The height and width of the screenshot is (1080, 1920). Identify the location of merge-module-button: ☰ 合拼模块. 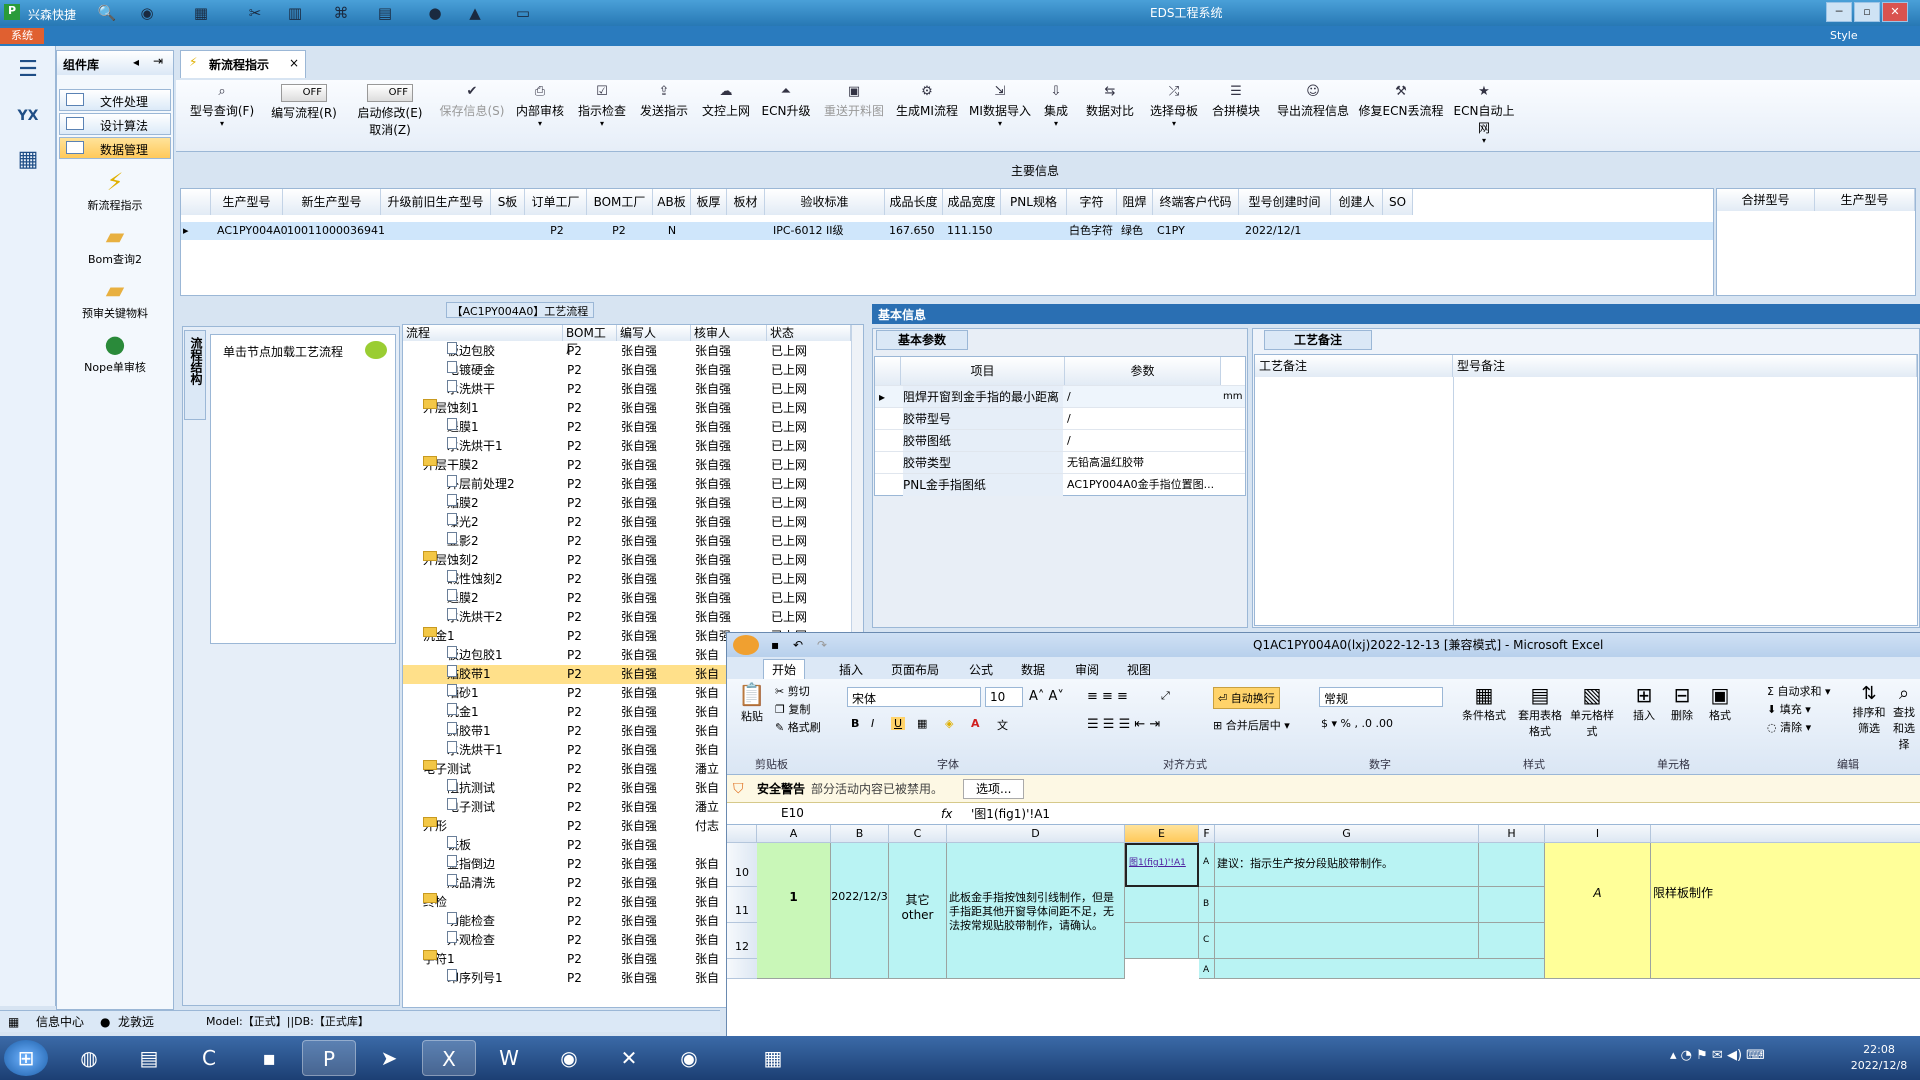
(1236, 116).